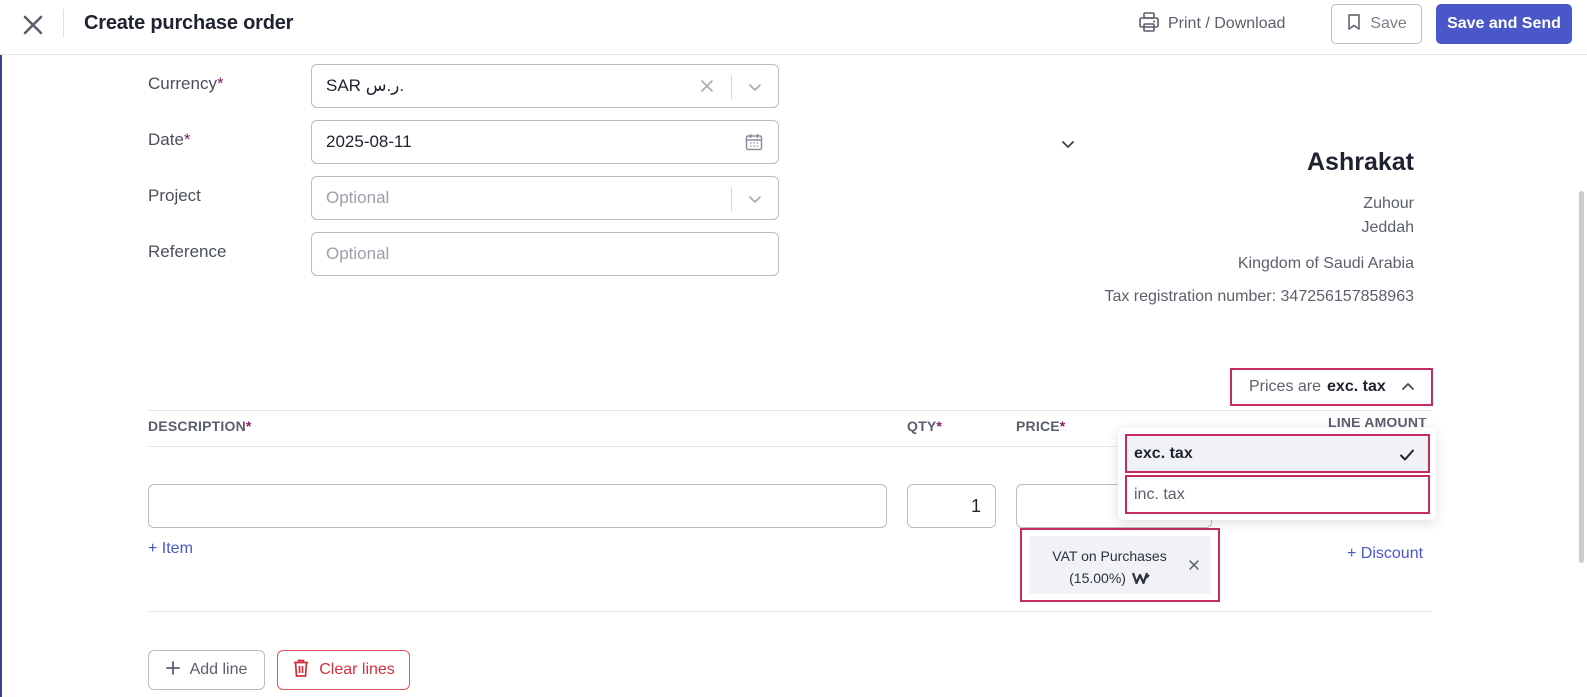 The image size is (1587, 697). Describe the element at coordinates (1163, 453) in the screenshot. I see `option-exc-tax-label: exc. tax` at that location.